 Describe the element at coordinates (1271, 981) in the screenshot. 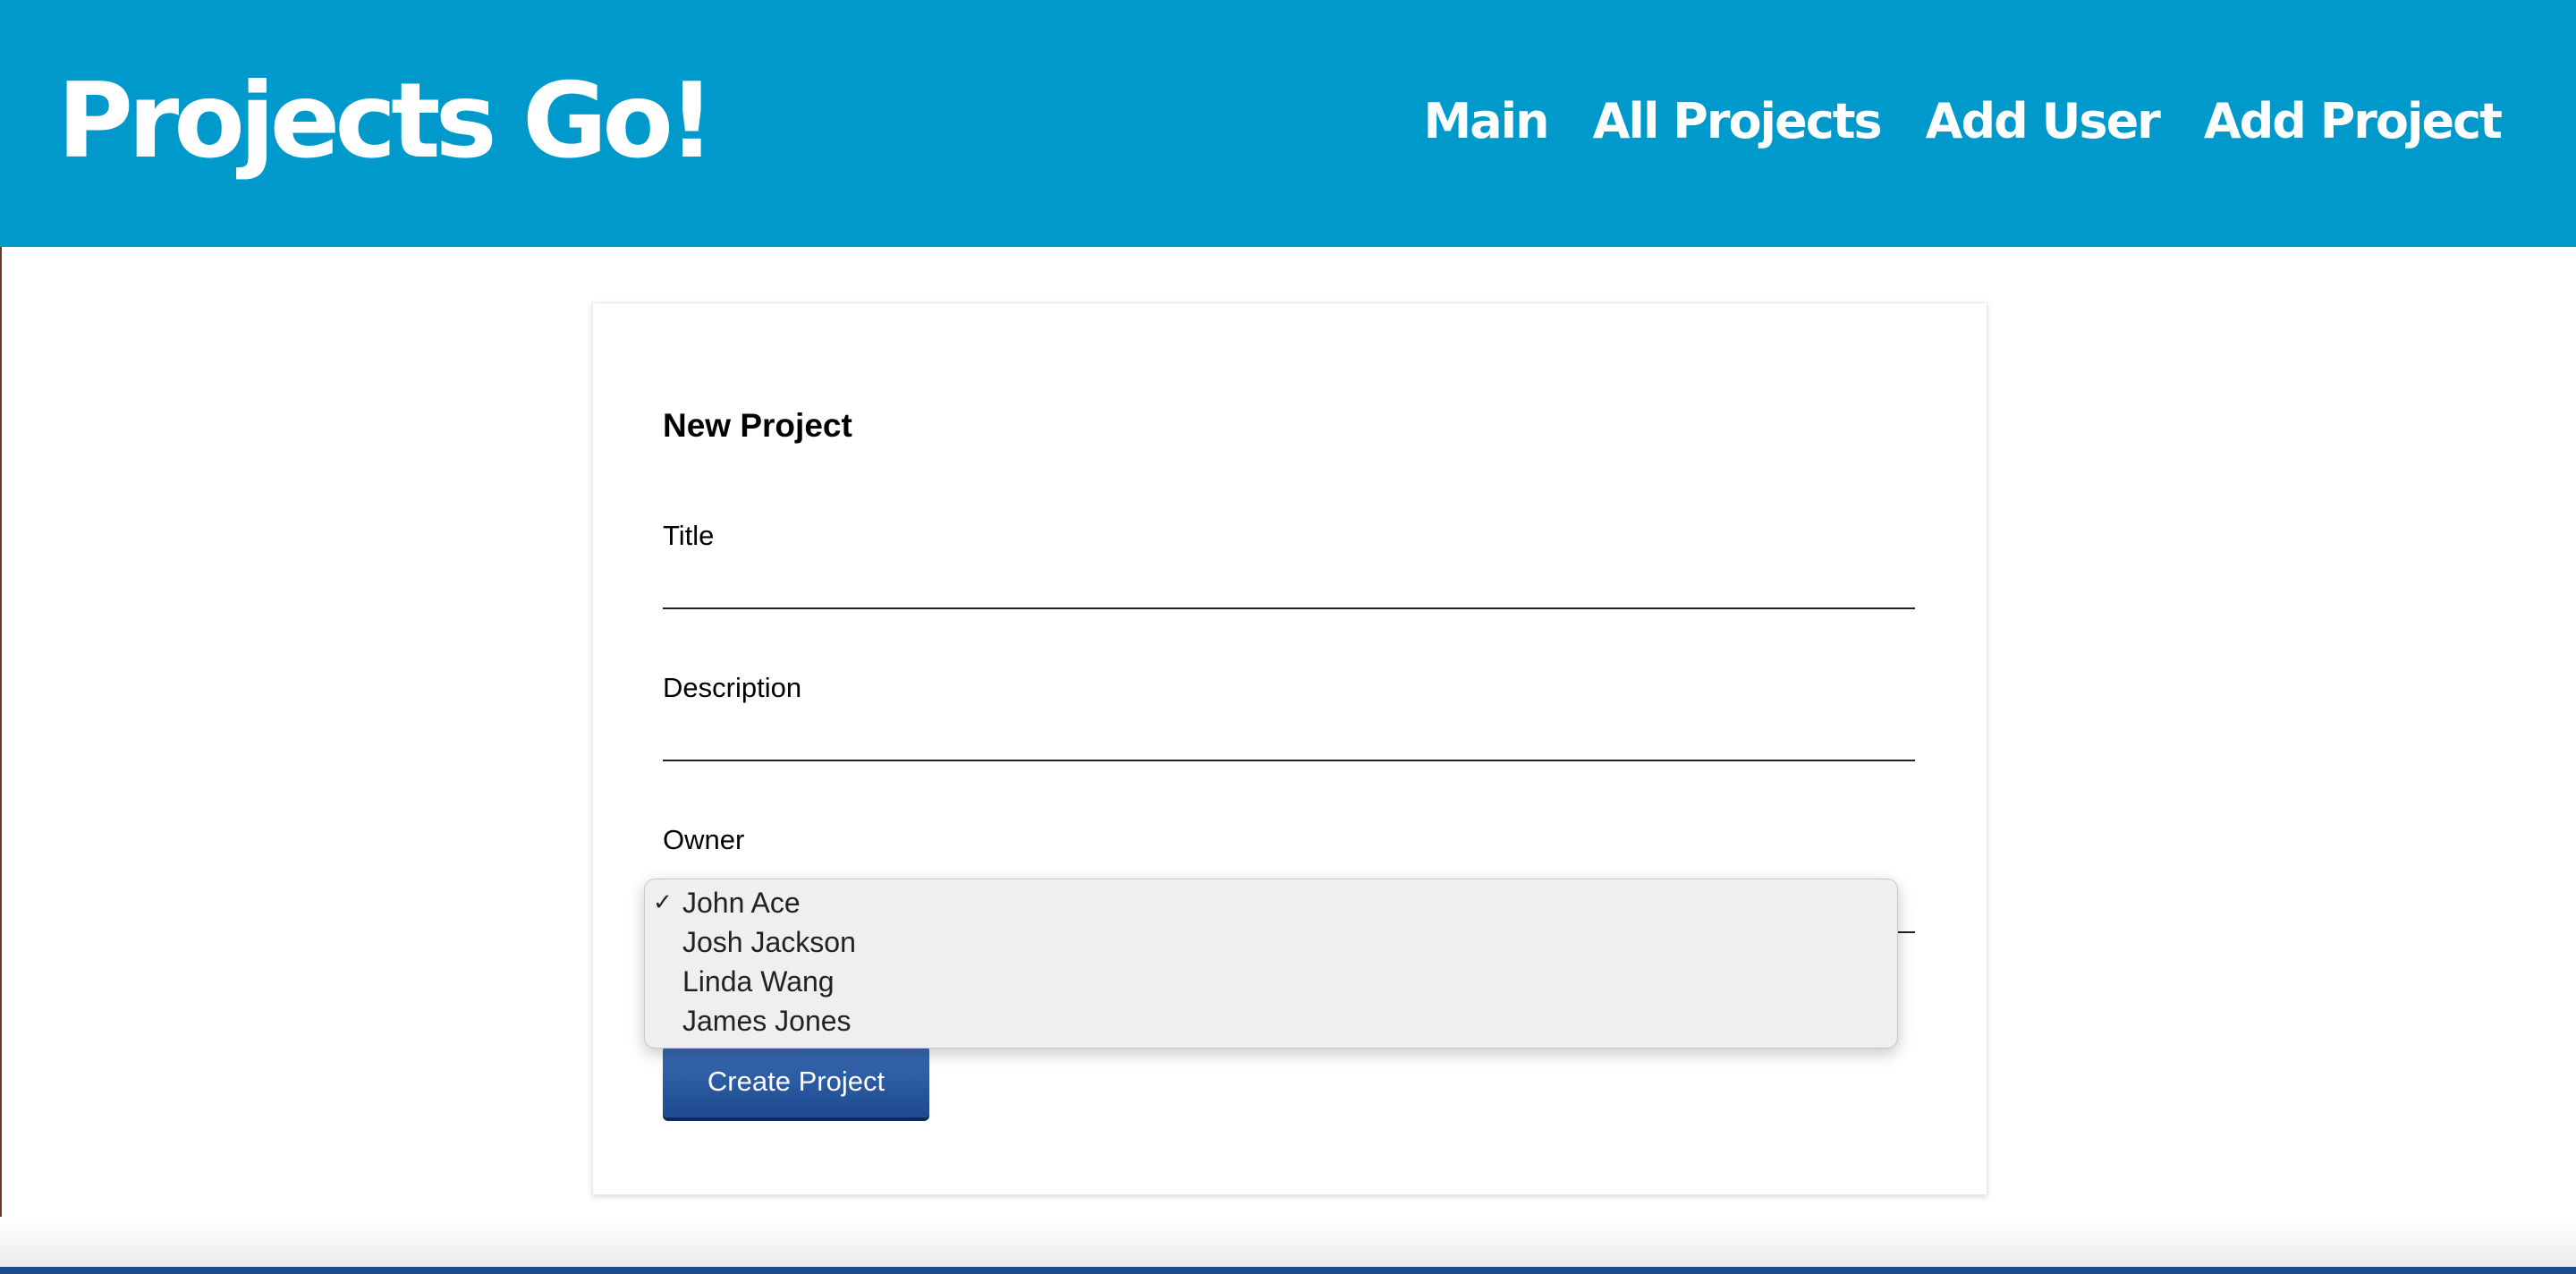

I see `owner-option-linda-wang: Linda Wang` at that location.